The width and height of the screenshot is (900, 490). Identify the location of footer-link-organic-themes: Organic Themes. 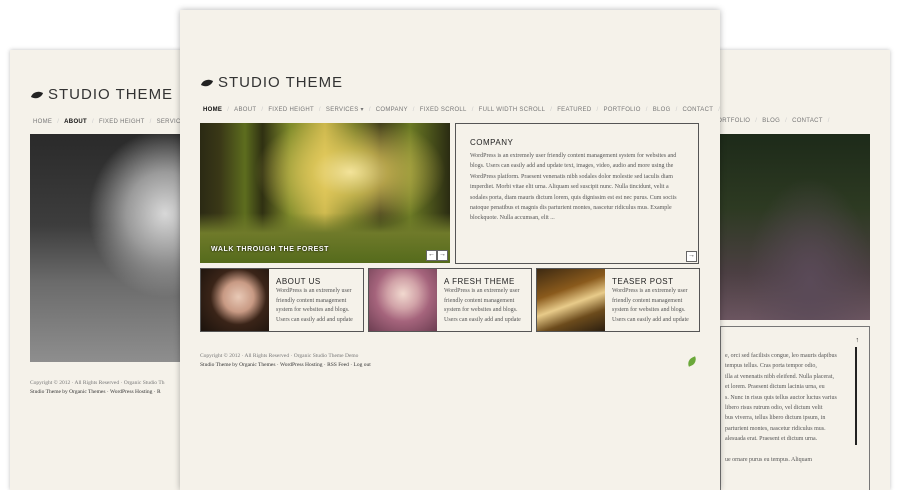
(257, 365).